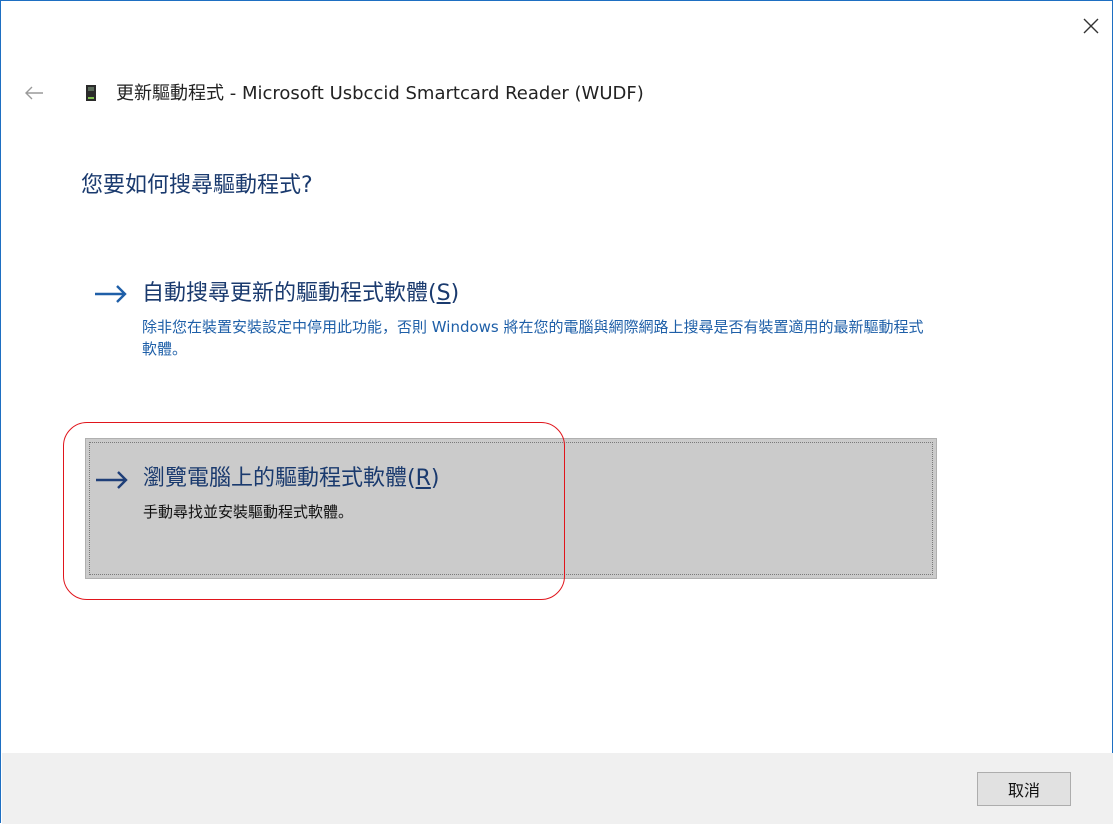  I want to click on red-highlight-callout, so click(314, 511).